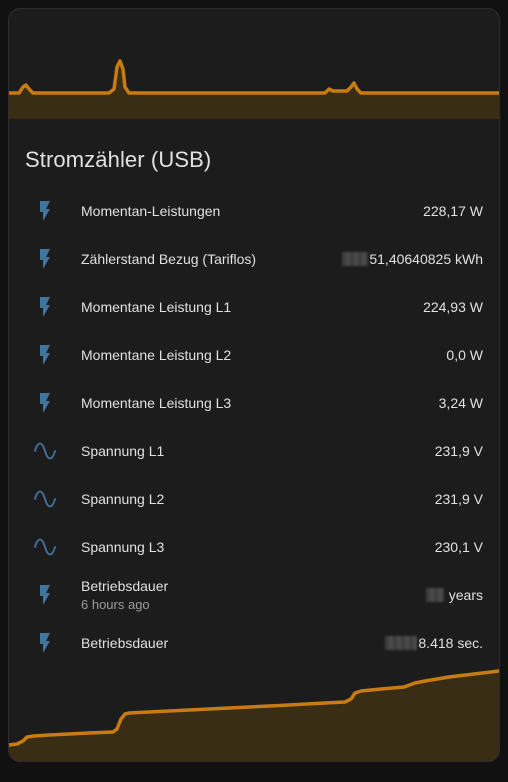  I want to click on entity-value: 228,17 W, so click(453, 211).